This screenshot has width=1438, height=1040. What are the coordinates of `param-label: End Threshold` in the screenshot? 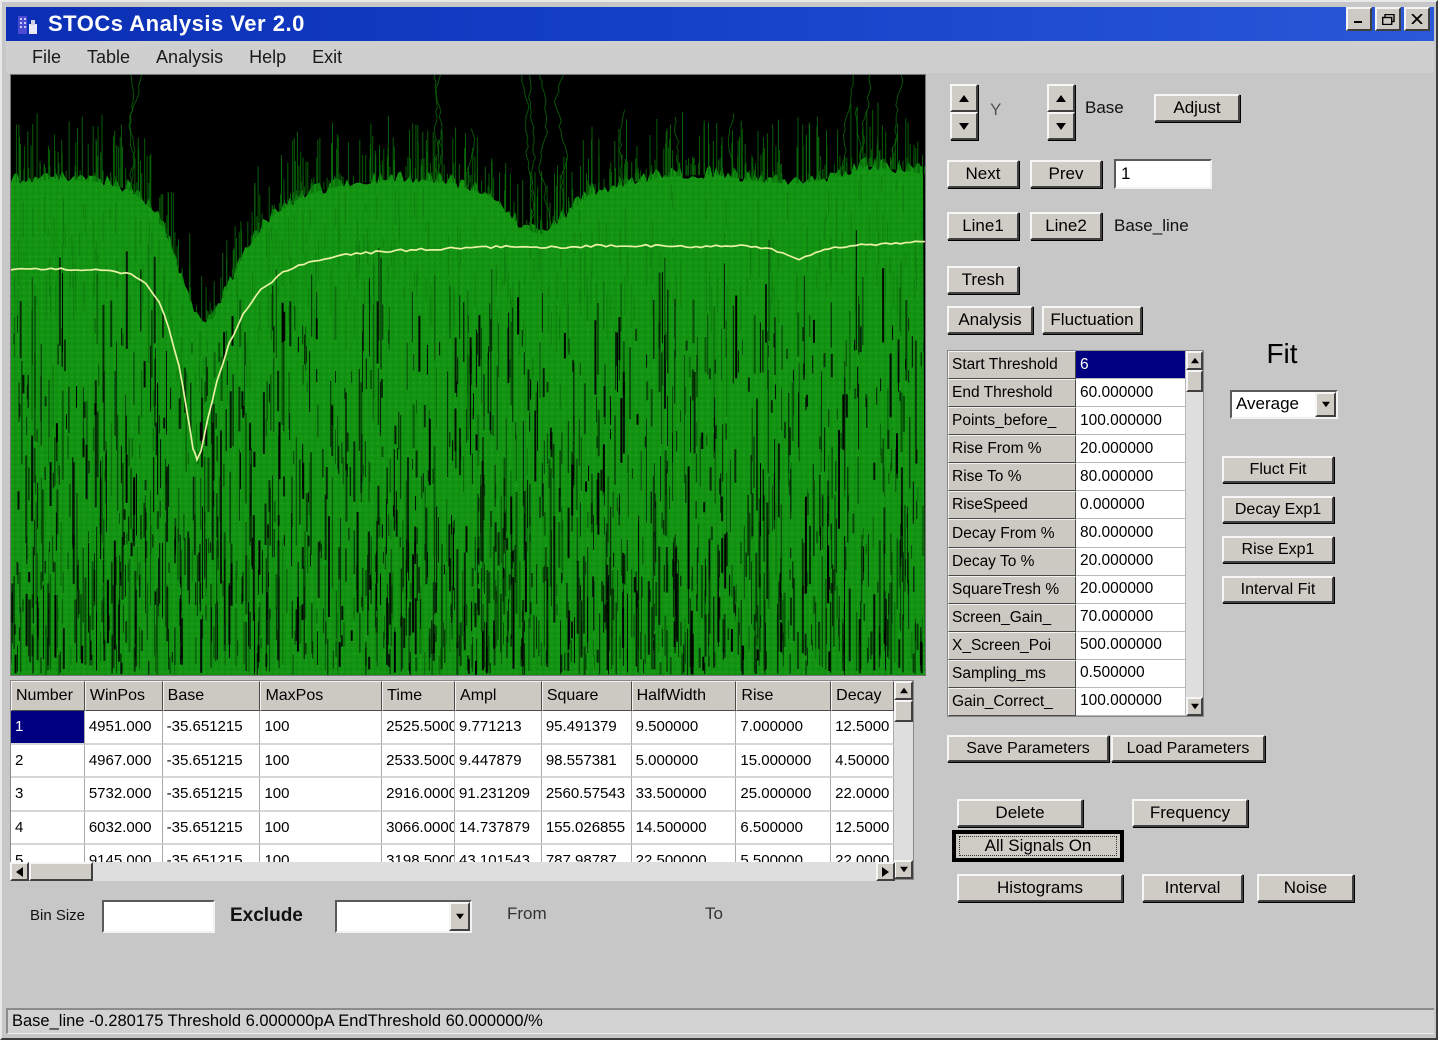 It's located at (1012, 393).